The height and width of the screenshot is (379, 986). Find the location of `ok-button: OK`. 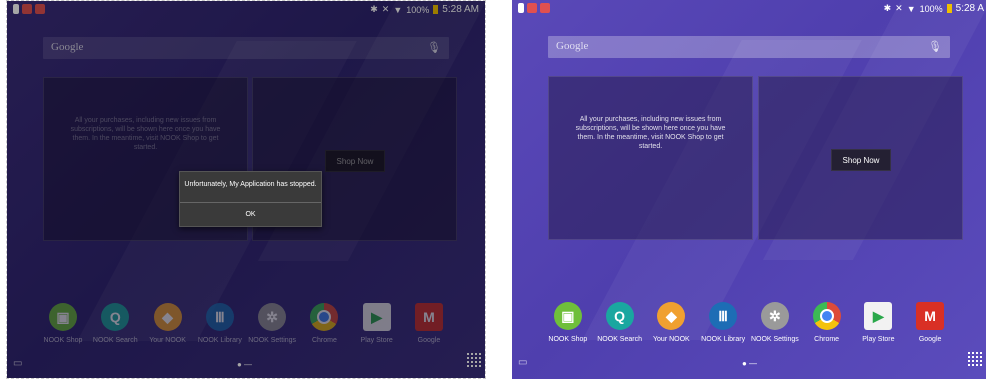

ok-button: OK is located at coordinates (250, 214).